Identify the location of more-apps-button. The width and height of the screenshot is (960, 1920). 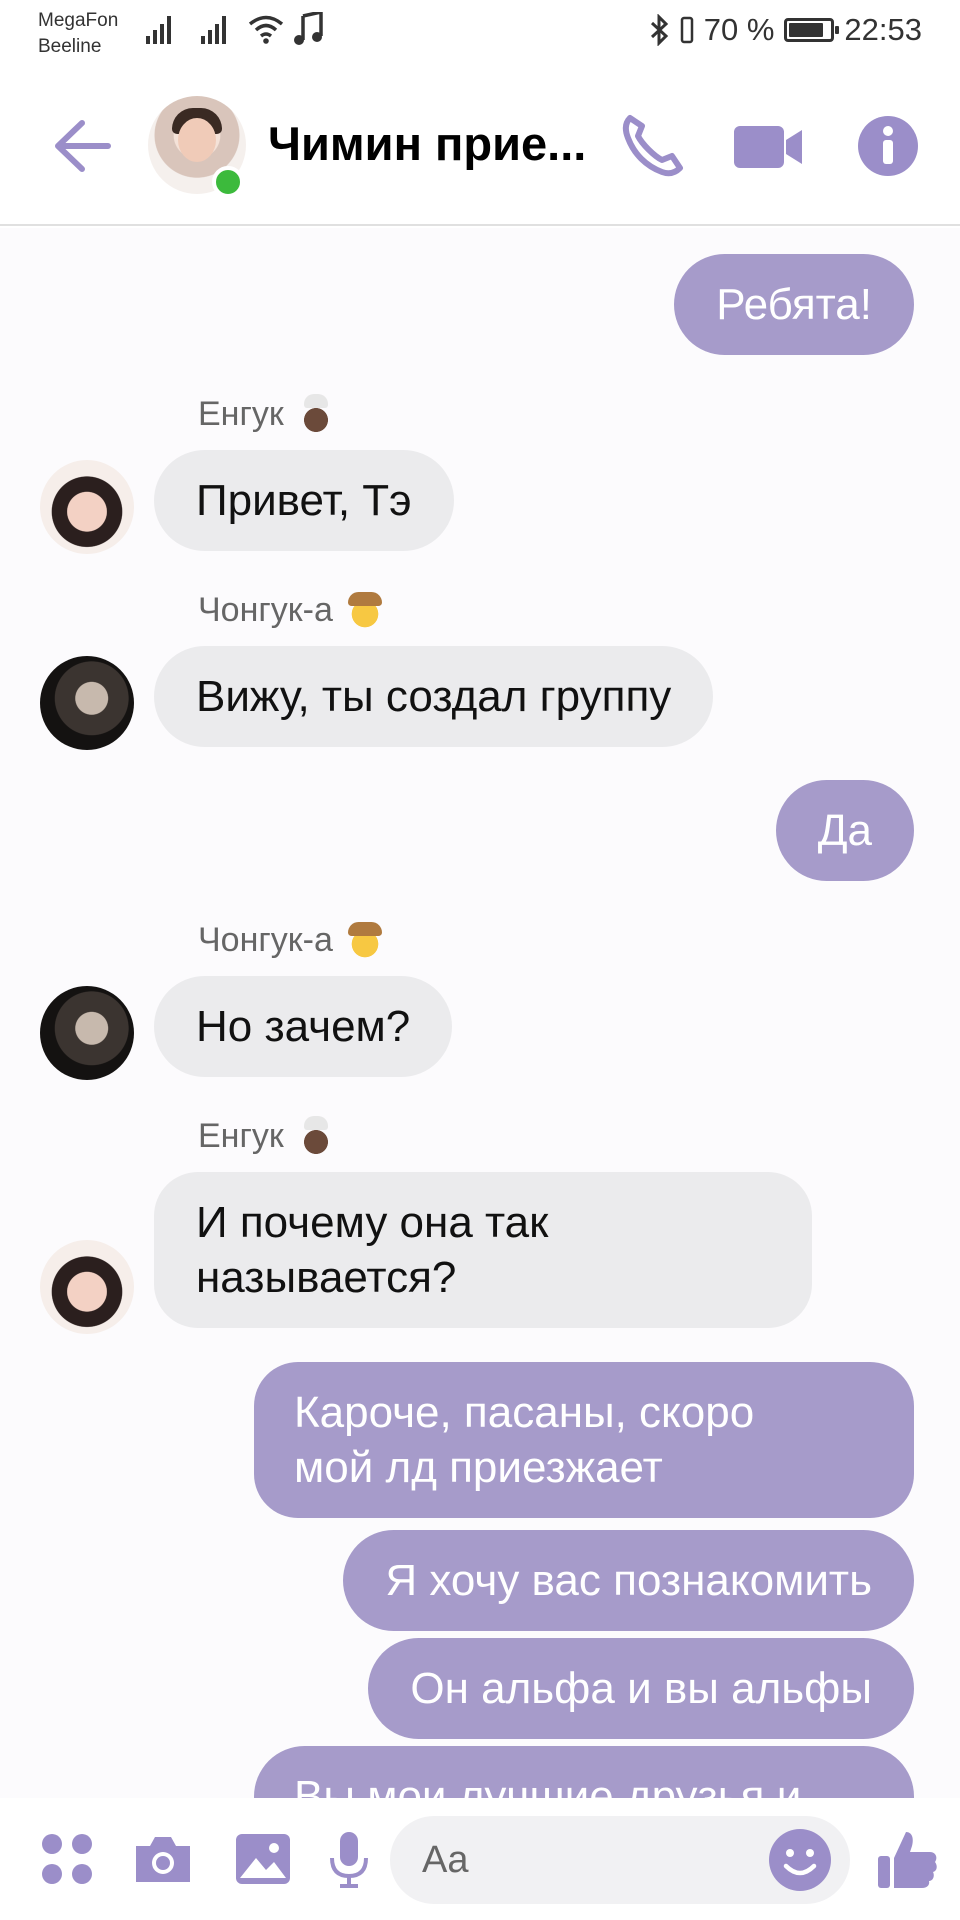
(67, 1859).